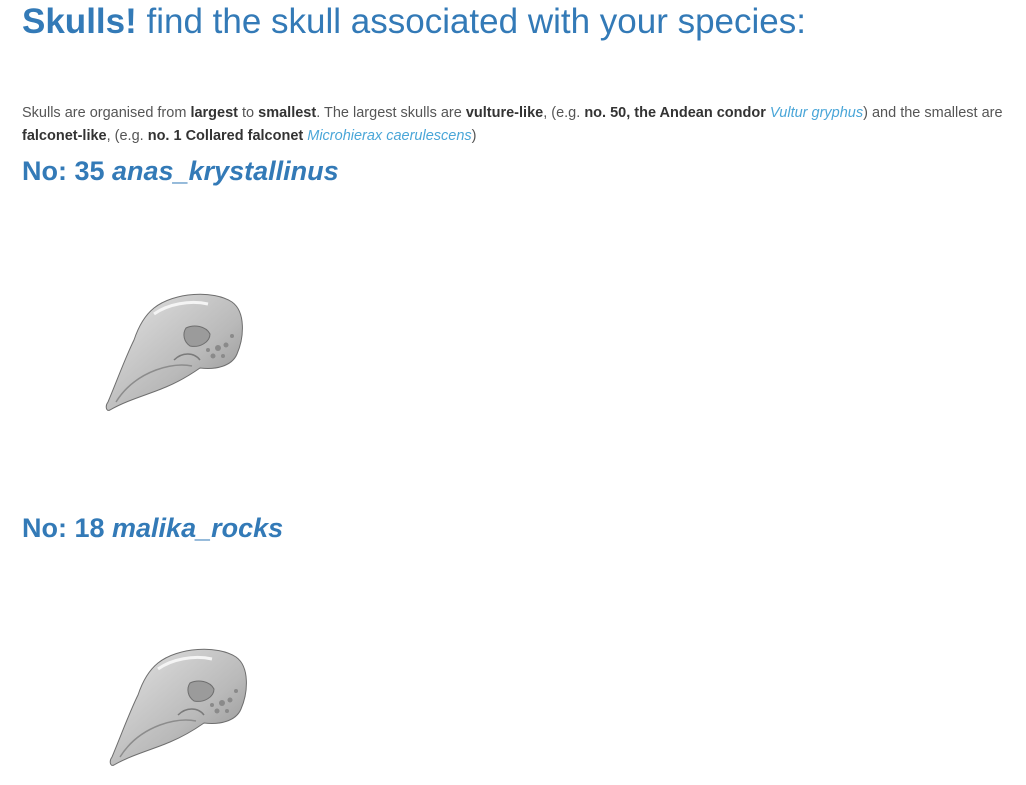 The image size is (1026, 785). What do you see at coordinates (225, 171) in the screenshot?
I see `skull-entry-species: anas_krystallinus` at bounding box center [225, 171].